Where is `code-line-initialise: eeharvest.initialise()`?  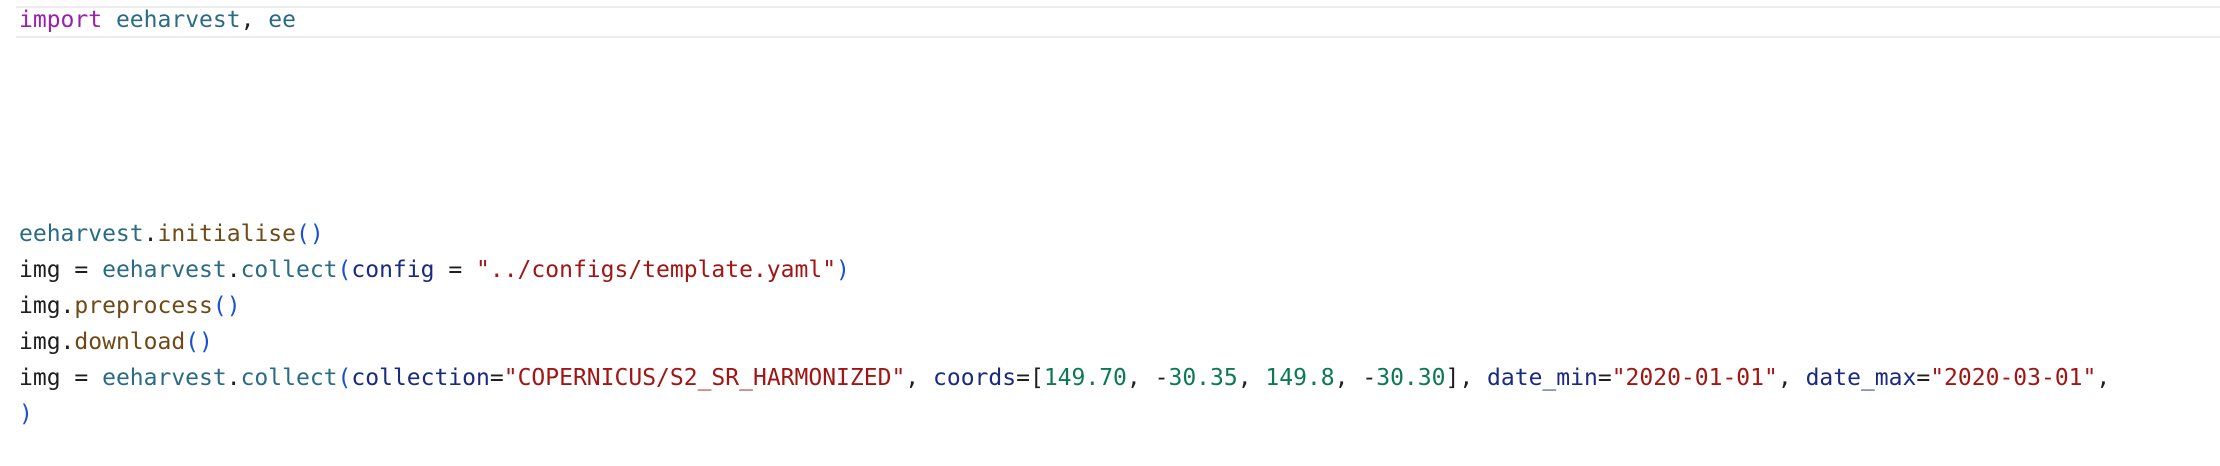 code-line-initialise: eeharvest.initialise() is located at coordinates (171, 234).